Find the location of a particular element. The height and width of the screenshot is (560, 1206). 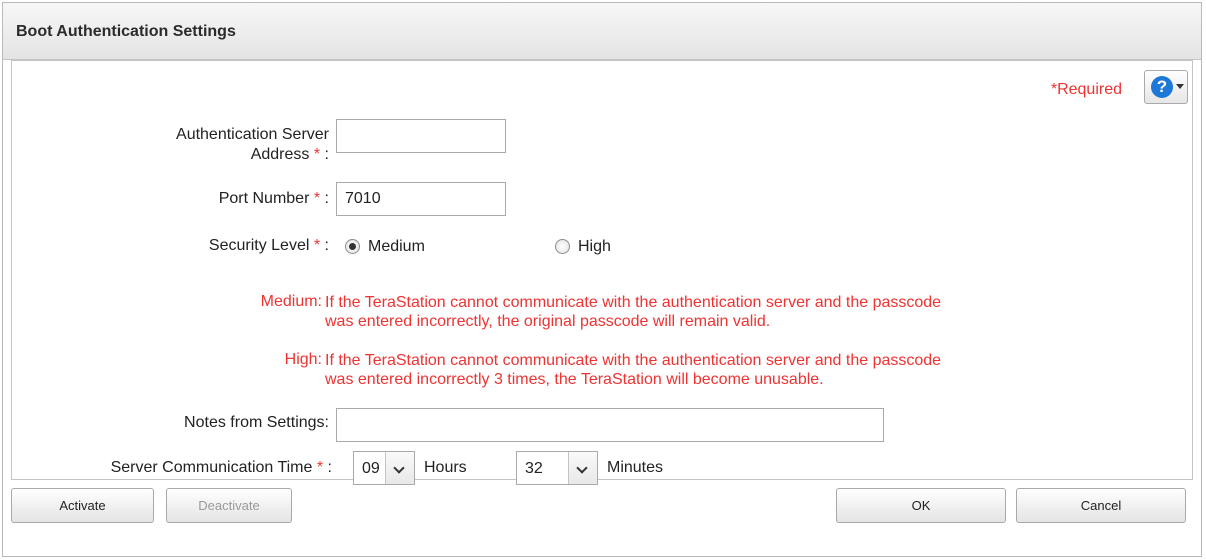

notes-label: Notes from Settings: is located at coordinates (256, 422).